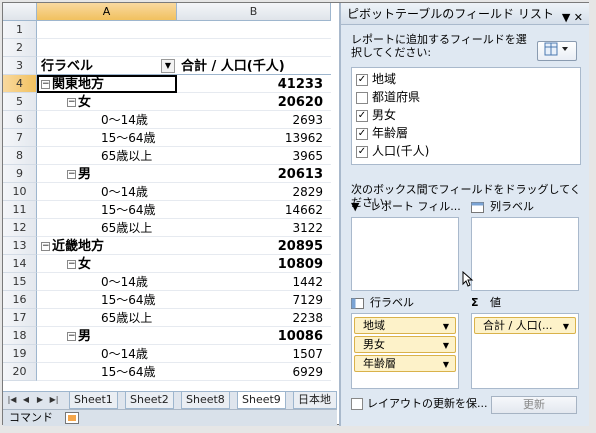 The height and width of the screenshot is (433, 596). What do you see at coordinates (254, 354) in the screenshot?
I see `value-cell: 1507` at bounding box center [254, 354].